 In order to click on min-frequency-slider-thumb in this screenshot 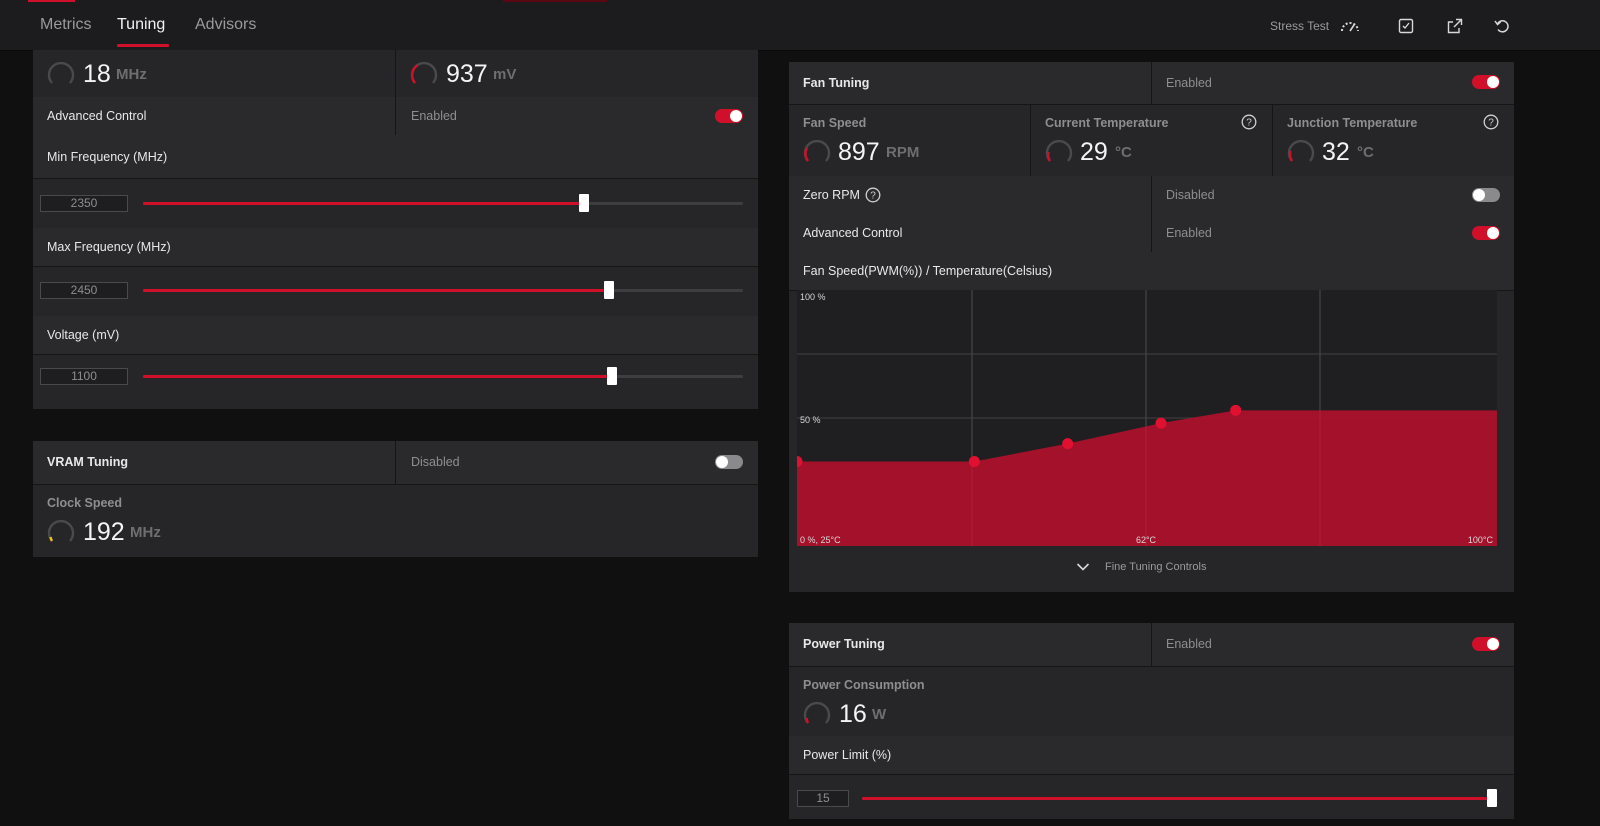, I will do `click(584, 203)`.